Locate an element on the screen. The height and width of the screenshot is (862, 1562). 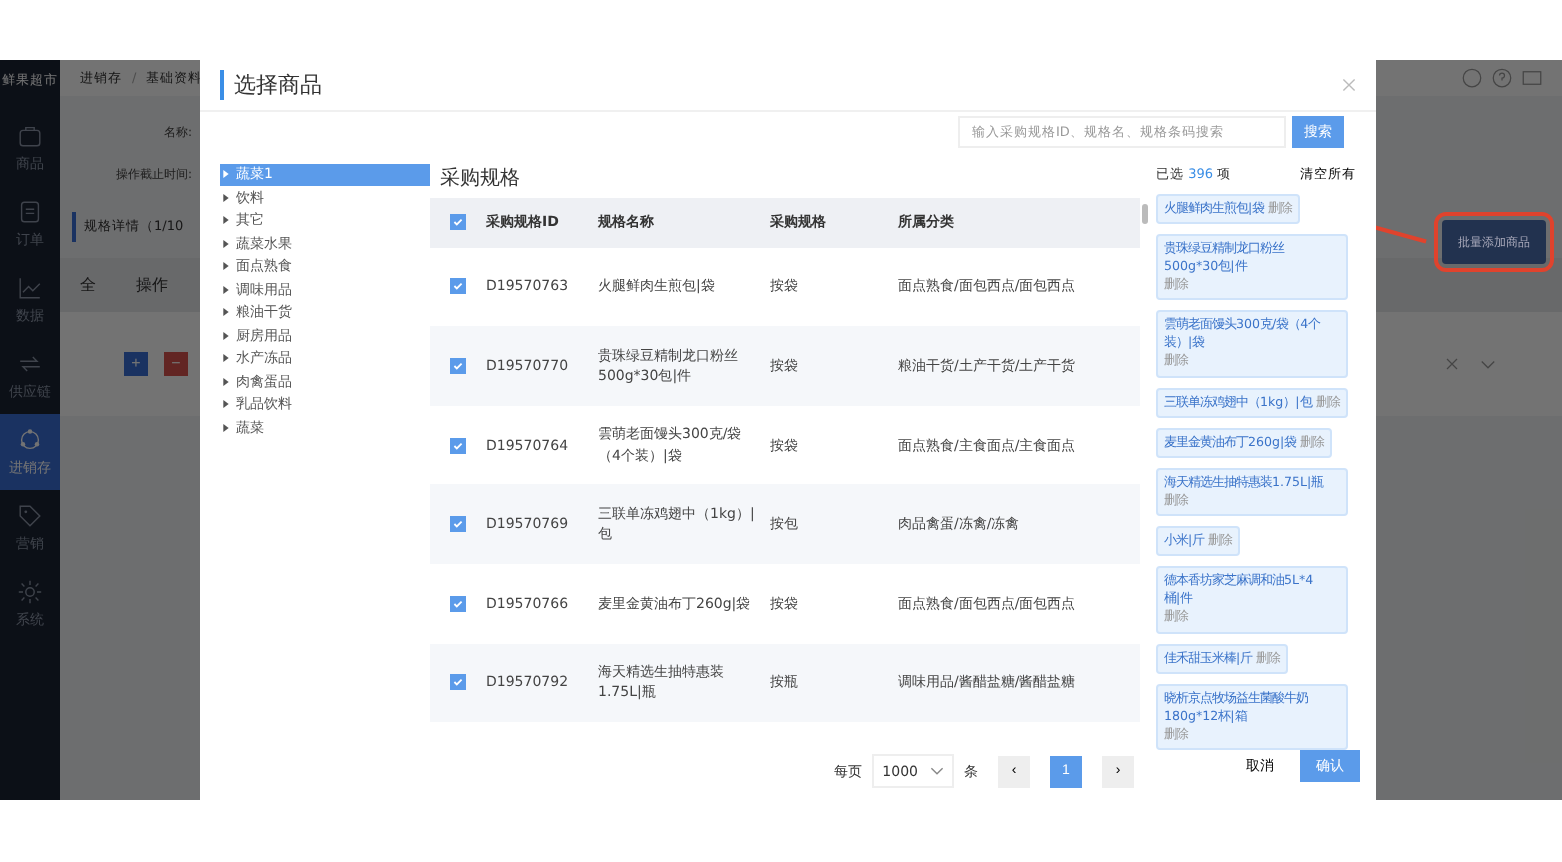
doc-icon is located at coordinates (30, 212).